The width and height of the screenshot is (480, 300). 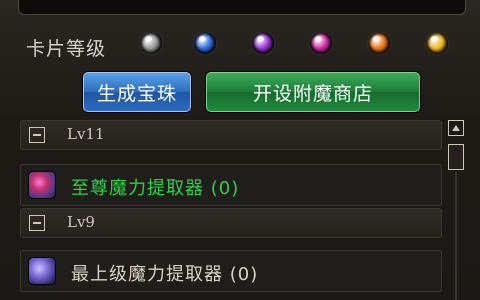 I want to click on scrollbar, so click(x=457, y=210).